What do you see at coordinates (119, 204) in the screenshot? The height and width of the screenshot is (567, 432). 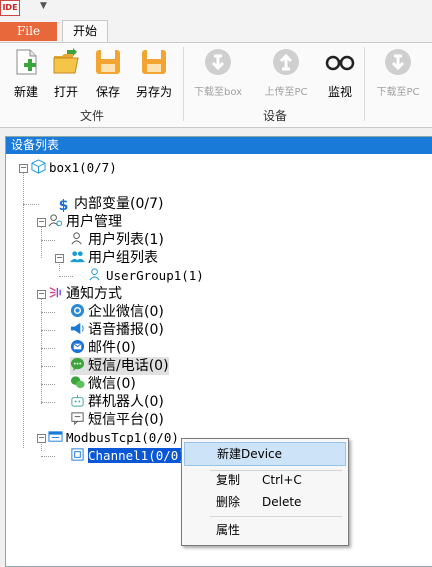 I see `tree-item-label: 内部变量(0/7)` at bounding box center [119, 204].